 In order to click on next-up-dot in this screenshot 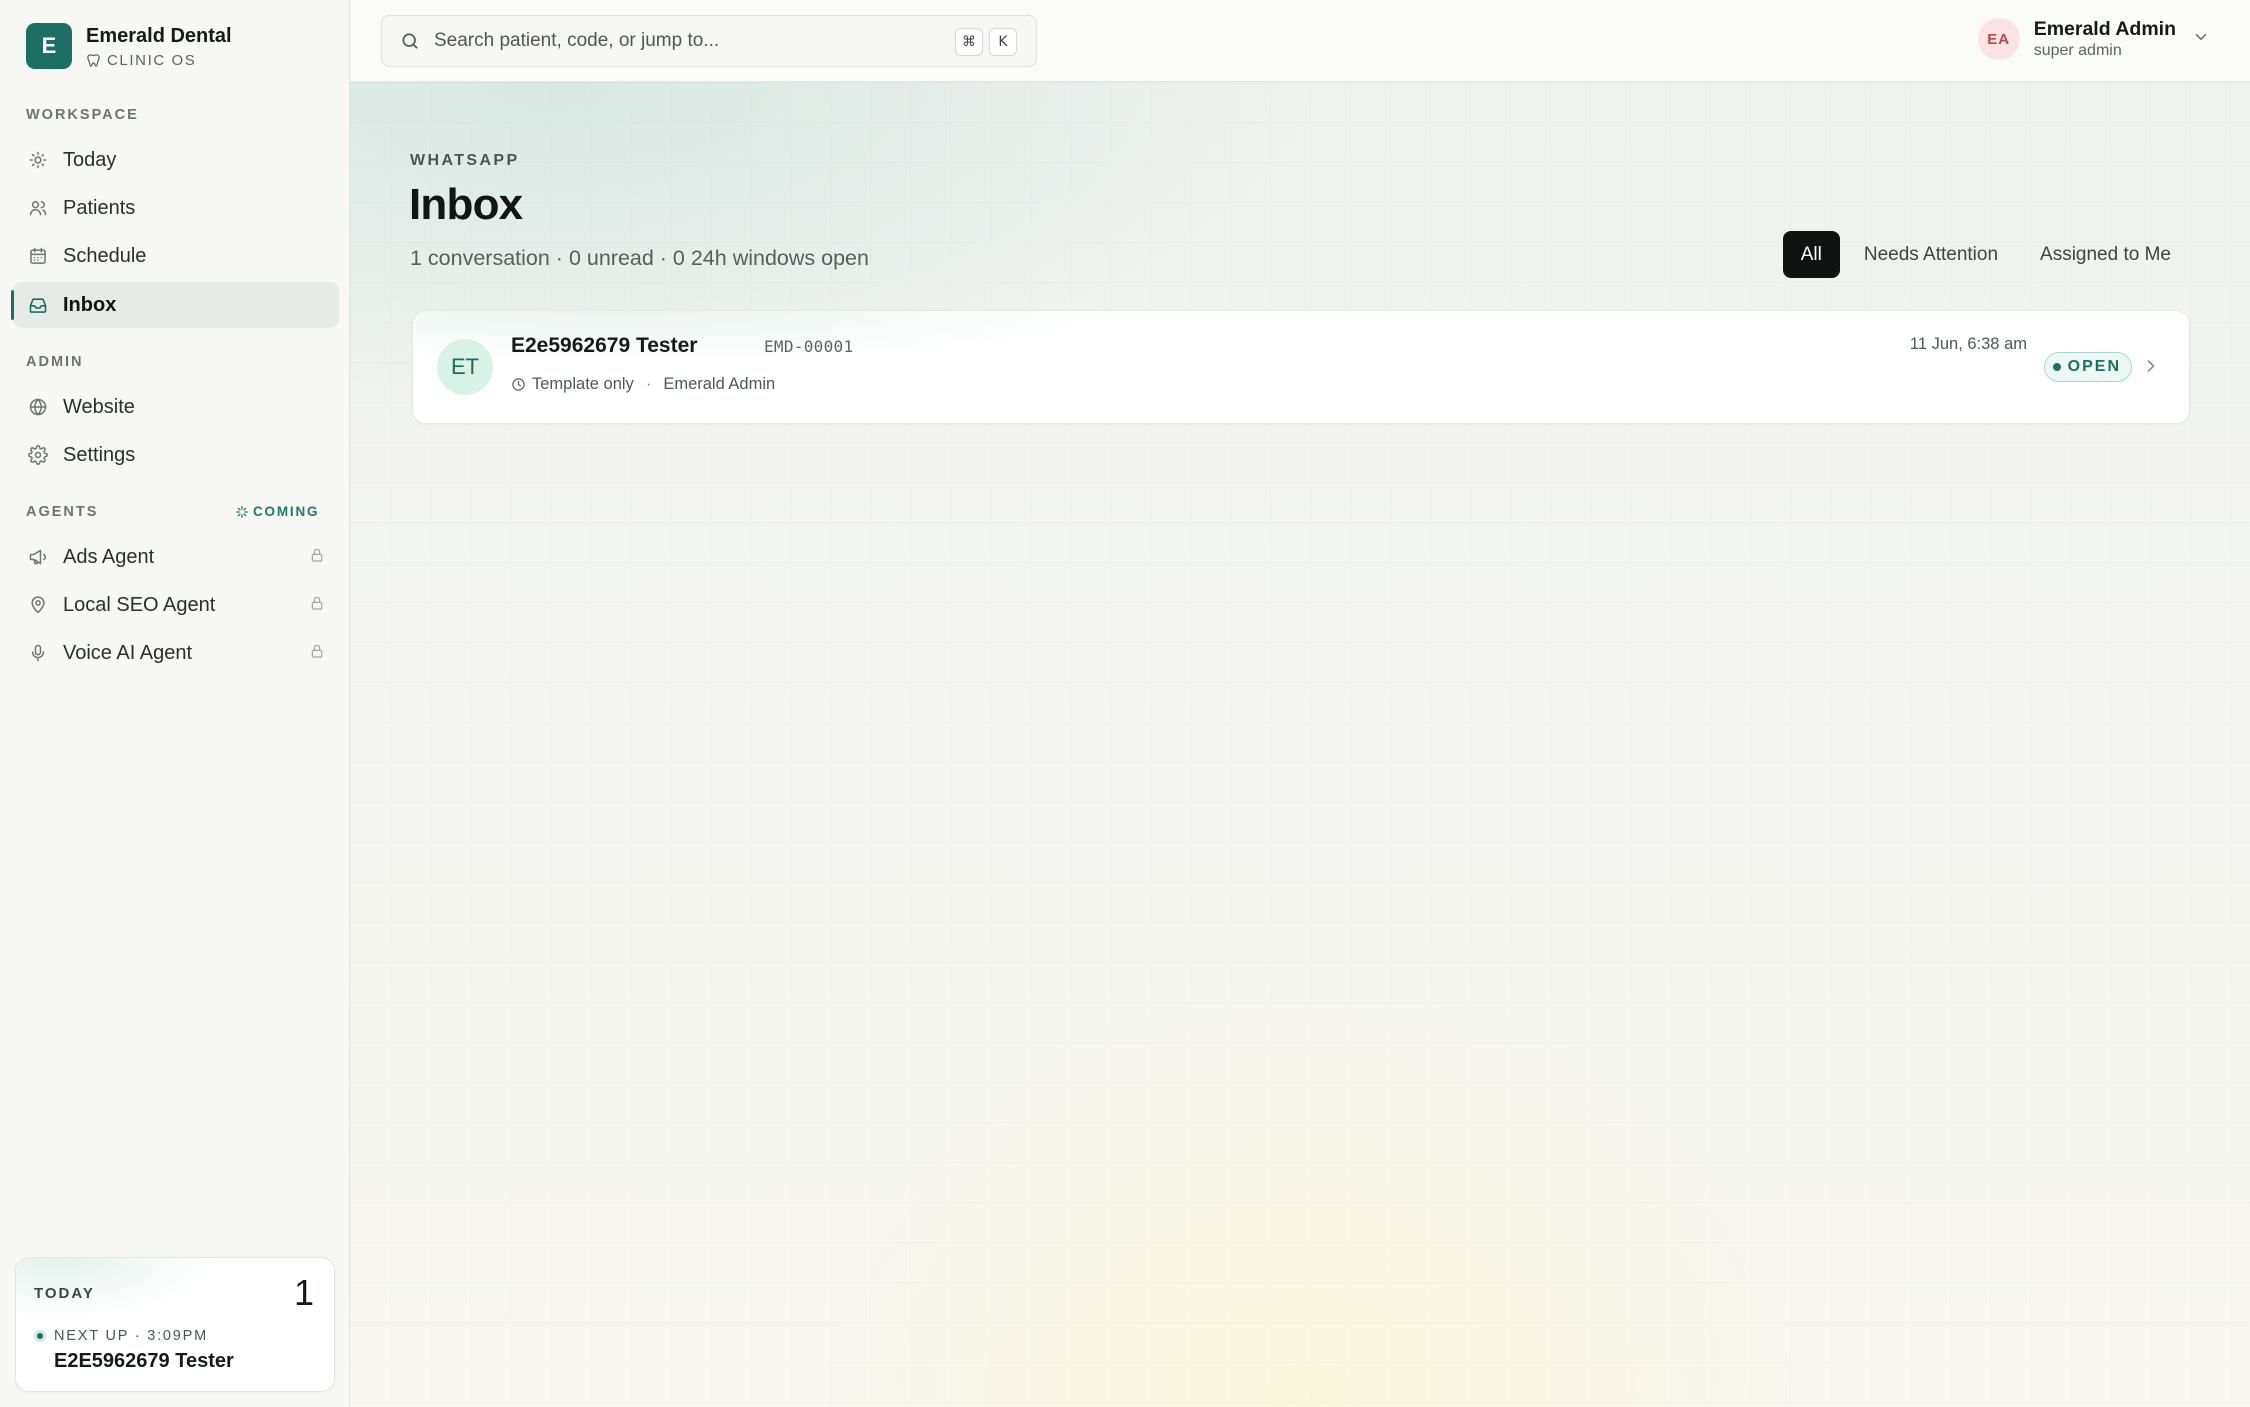, I will do `click(40, 1336)`.